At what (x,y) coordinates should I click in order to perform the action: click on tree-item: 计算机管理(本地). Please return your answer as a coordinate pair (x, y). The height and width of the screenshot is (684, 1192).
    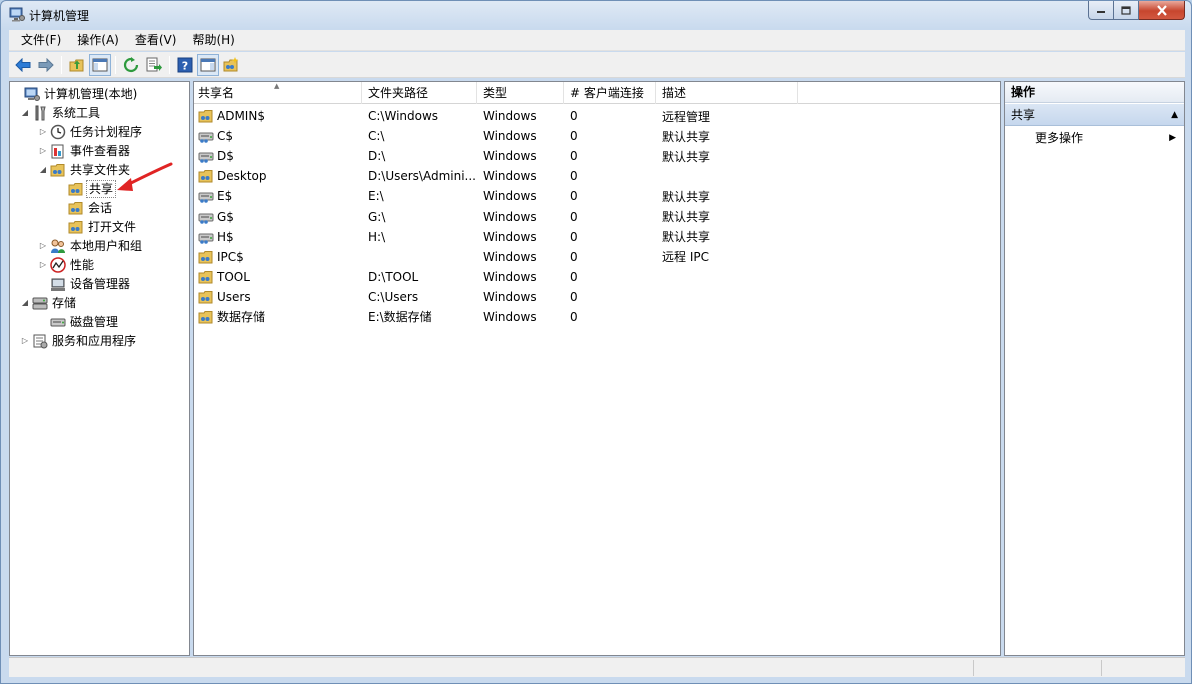
    Looking at the image, I should click on (100, 93).